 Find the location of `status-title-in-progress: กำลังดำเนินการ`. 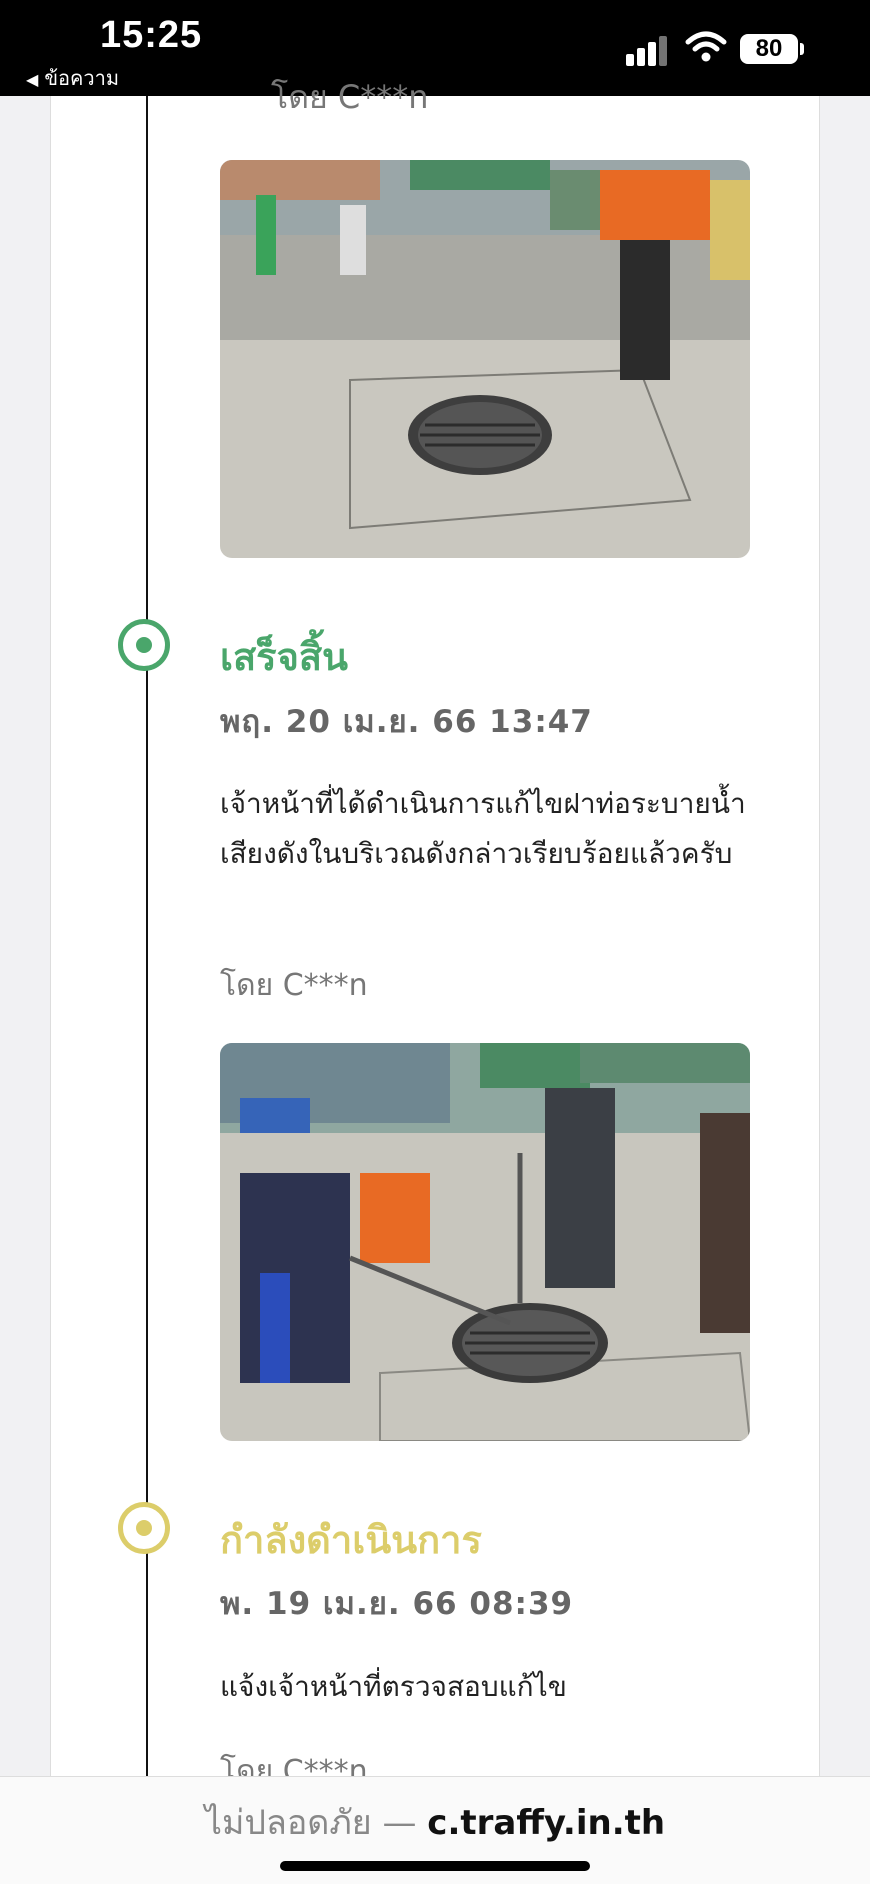

status-title-in-progress: กำลังดำเนินการ is located at coordinates (351, 1540).